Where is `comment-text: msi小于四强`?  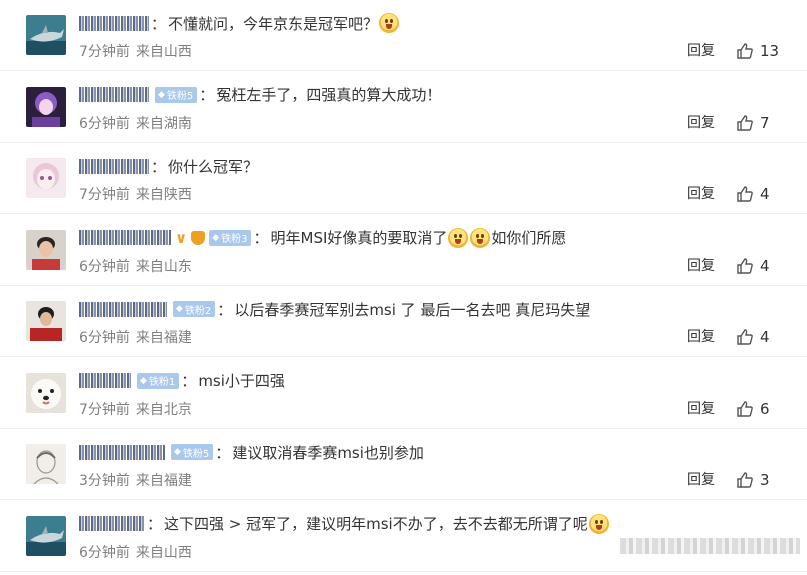 comment-text: msi小于四强 is located at coordinates (241, 381).